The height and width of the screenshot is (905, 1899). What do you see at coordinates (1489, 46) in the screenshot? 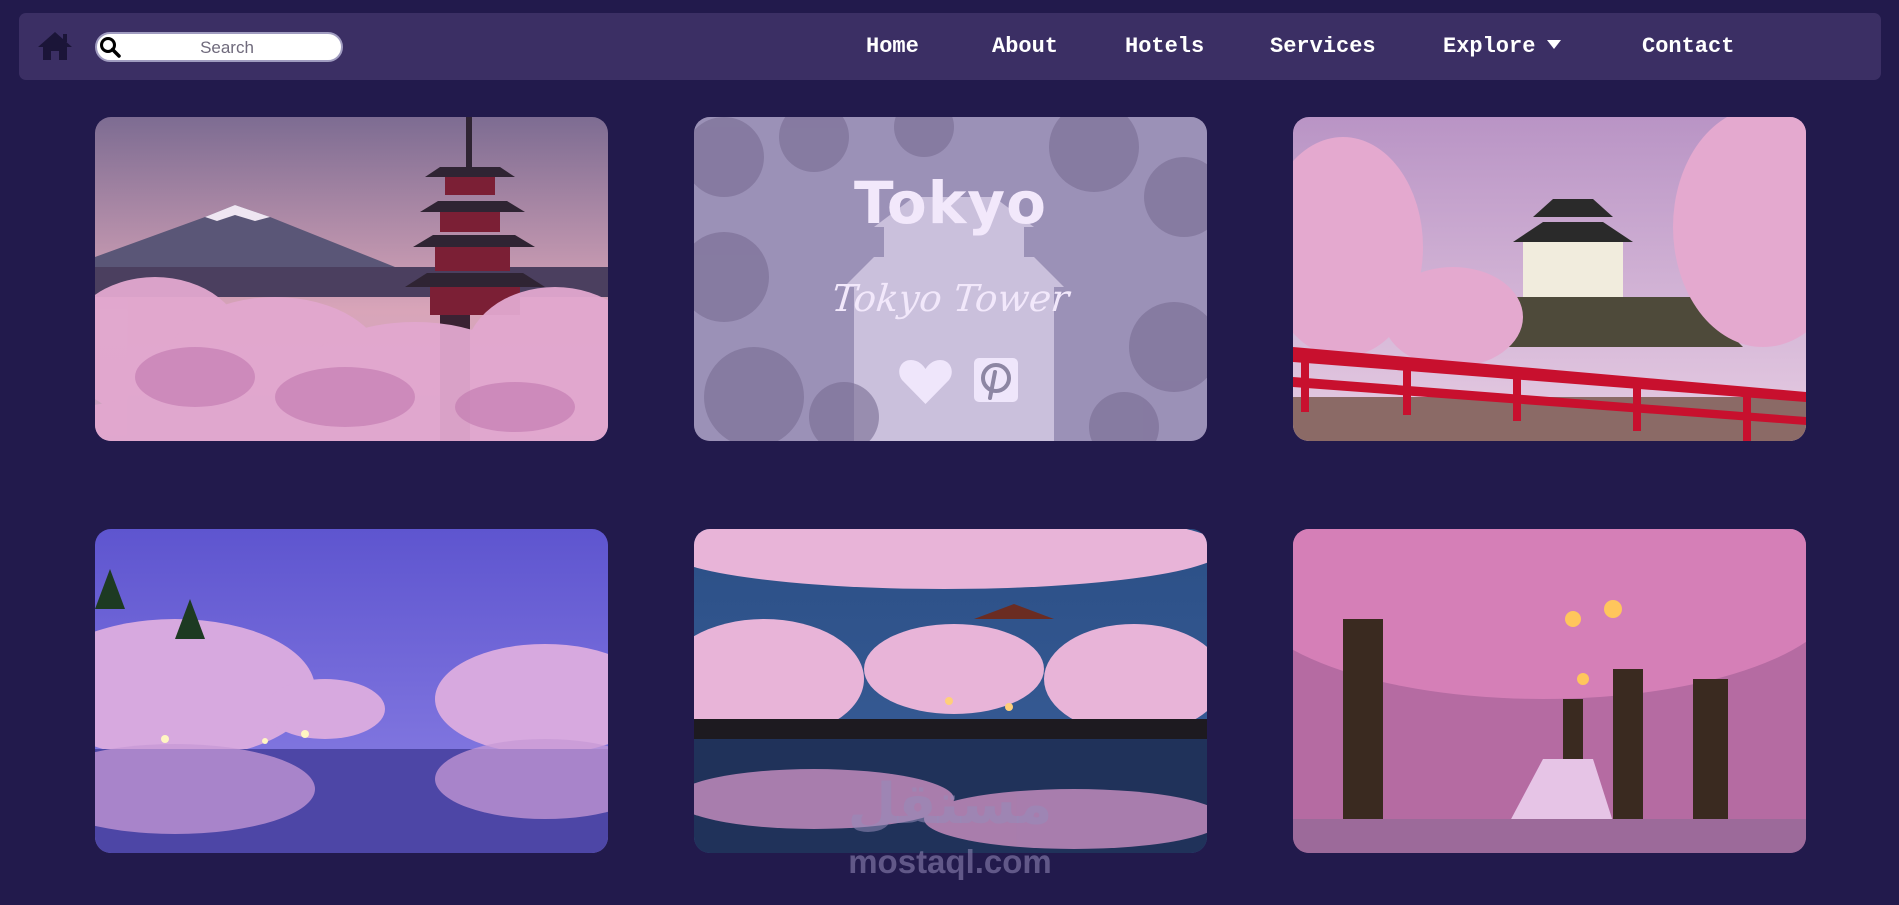
I see `nav-explore-label: Explore` at bounding box center [1489, 46].